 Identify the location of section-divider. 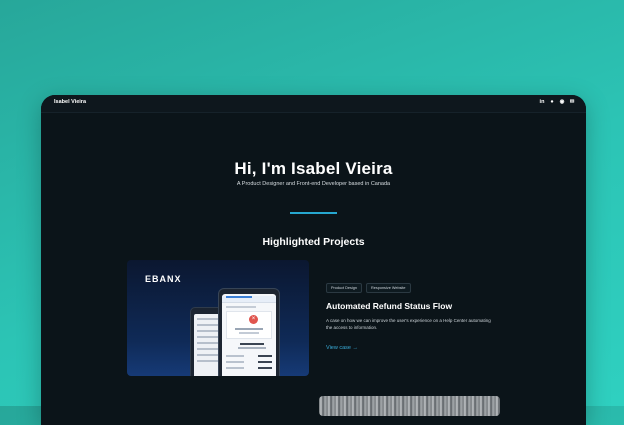
(313, 213).